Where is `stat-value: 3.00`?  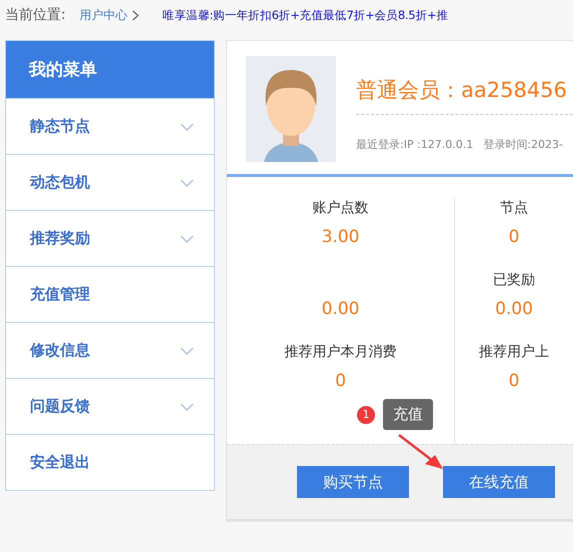
stat-value: 3.00 is located at coordinates (341, 237).